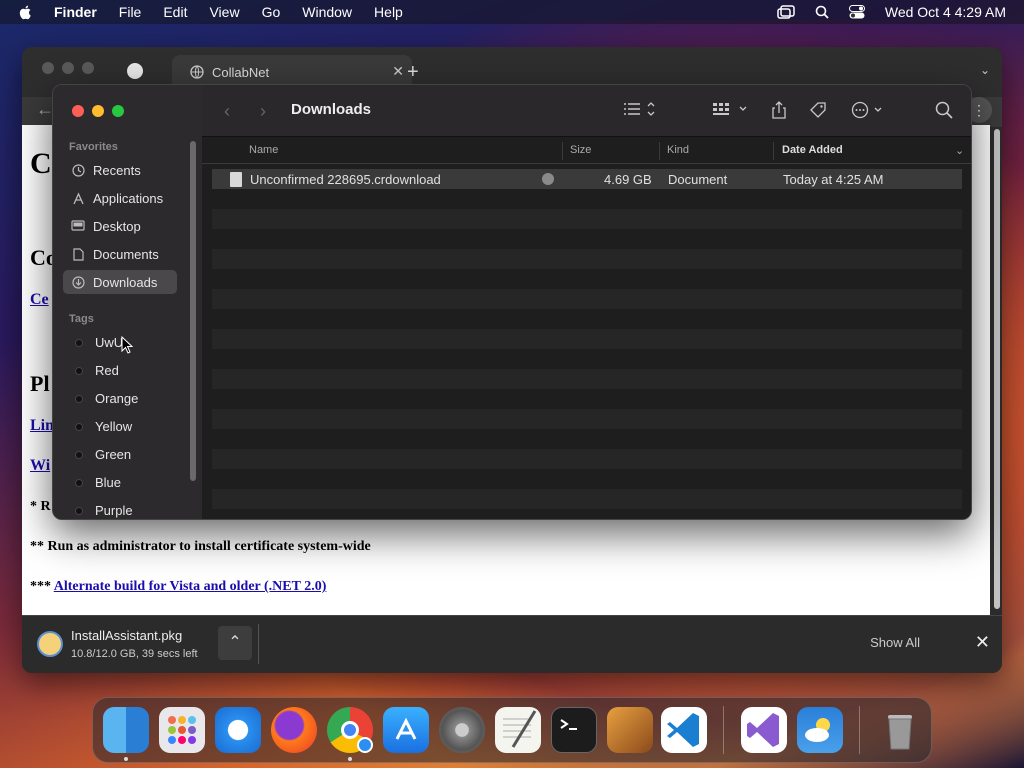  I want to click on tag-label: Orange, so click(117, 398).